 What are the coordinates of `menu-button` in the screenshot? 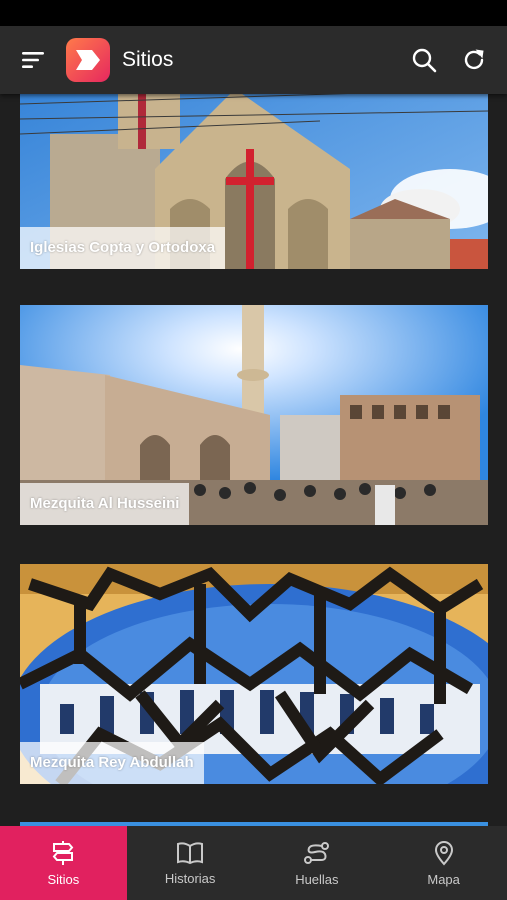 It's located at (33, 60).